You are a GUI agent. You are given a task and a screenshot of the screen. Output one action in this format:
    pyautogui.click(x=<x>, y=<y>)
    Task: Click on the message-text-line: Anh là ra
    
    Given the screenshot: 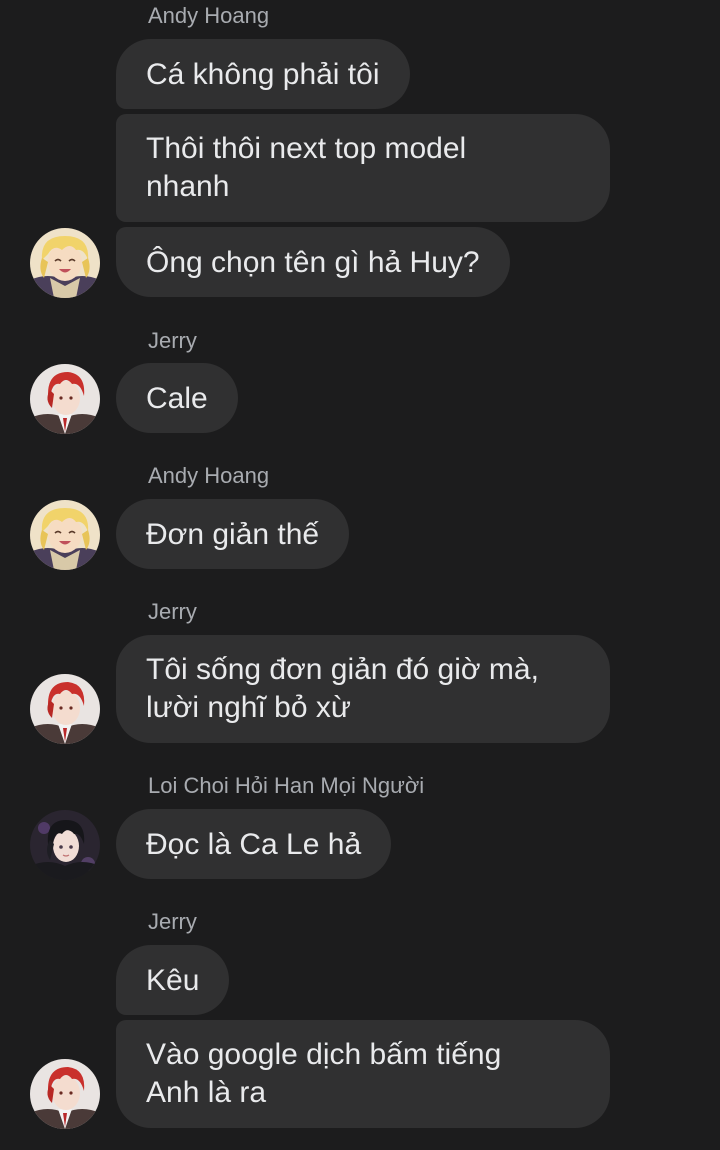 What is the action you would take?
    pyautogui.click(x=206, y=1092)
    